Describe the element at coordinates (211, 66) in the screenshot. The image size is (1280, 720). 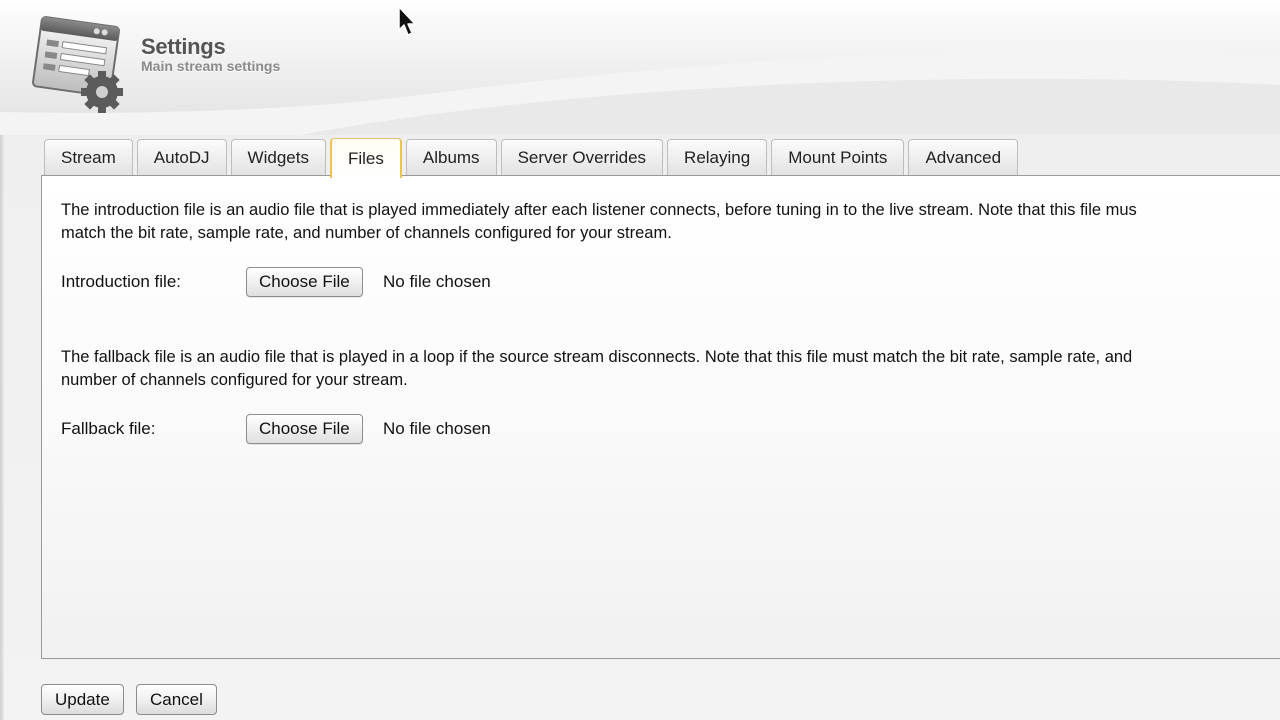
I see `page-subtitle: Main stream settings` at that location.